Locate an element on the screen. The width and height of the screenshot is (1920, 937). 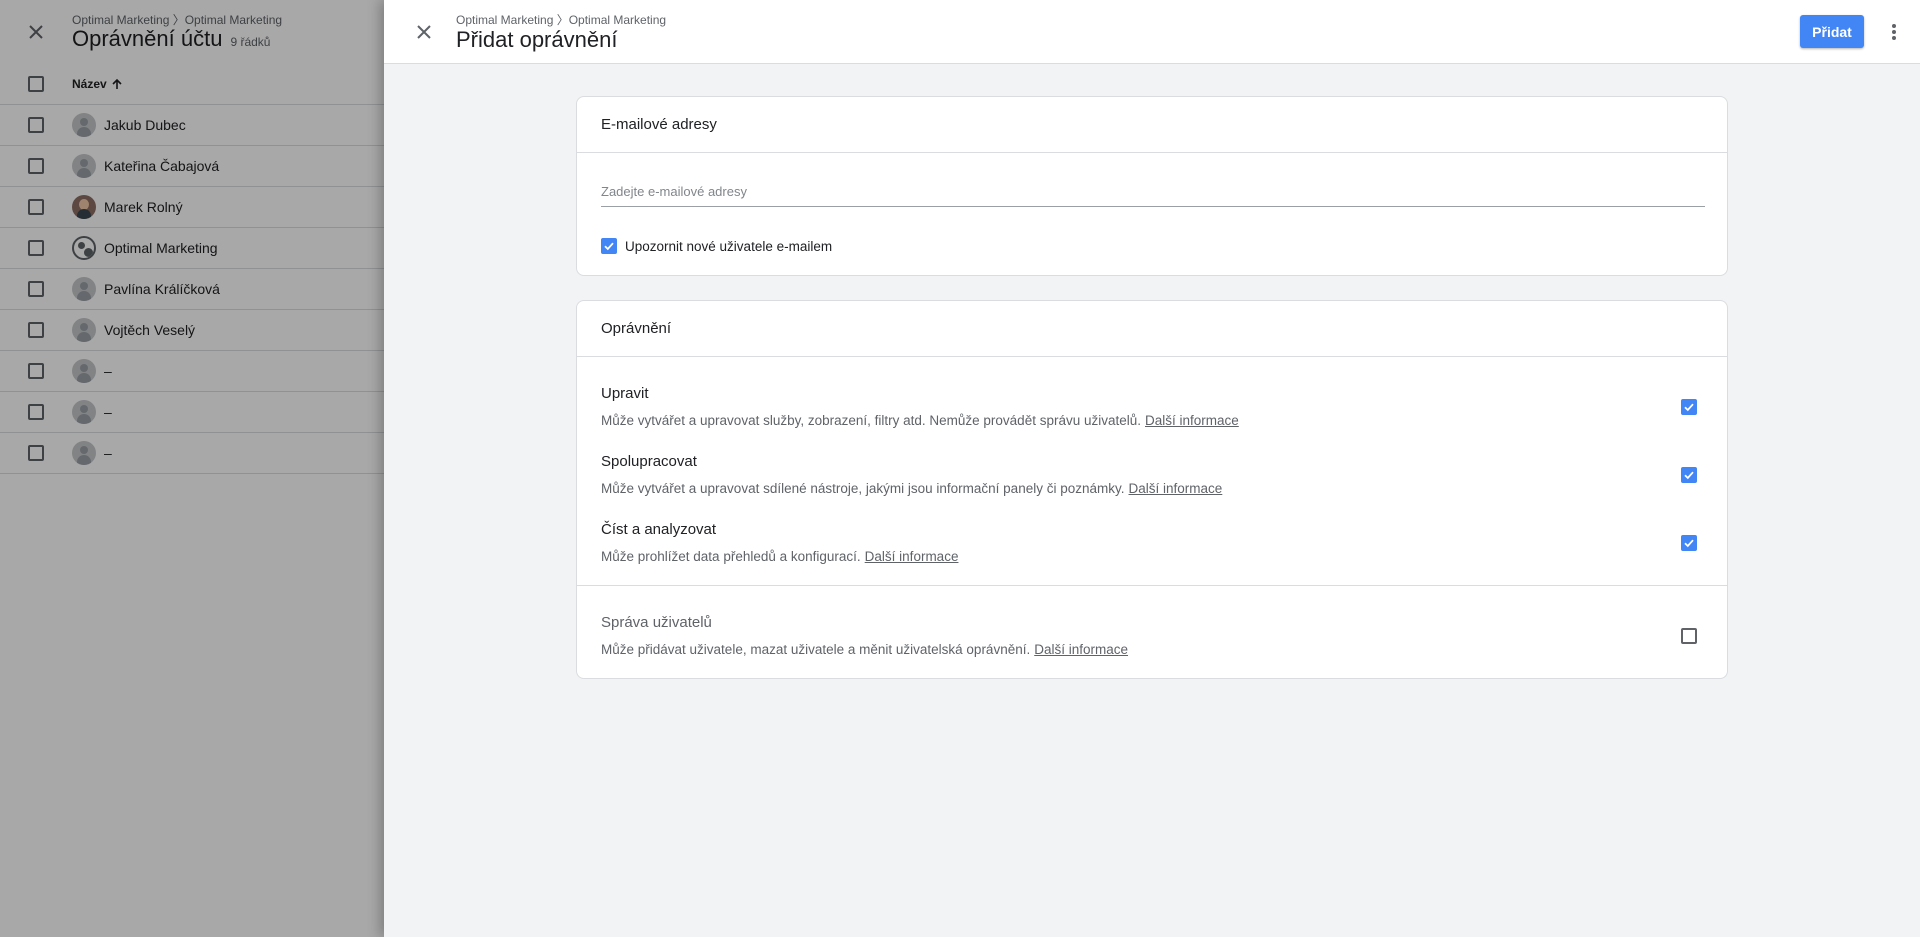
permission-manage-users-checkbox is located at coordinates (1689, 636).